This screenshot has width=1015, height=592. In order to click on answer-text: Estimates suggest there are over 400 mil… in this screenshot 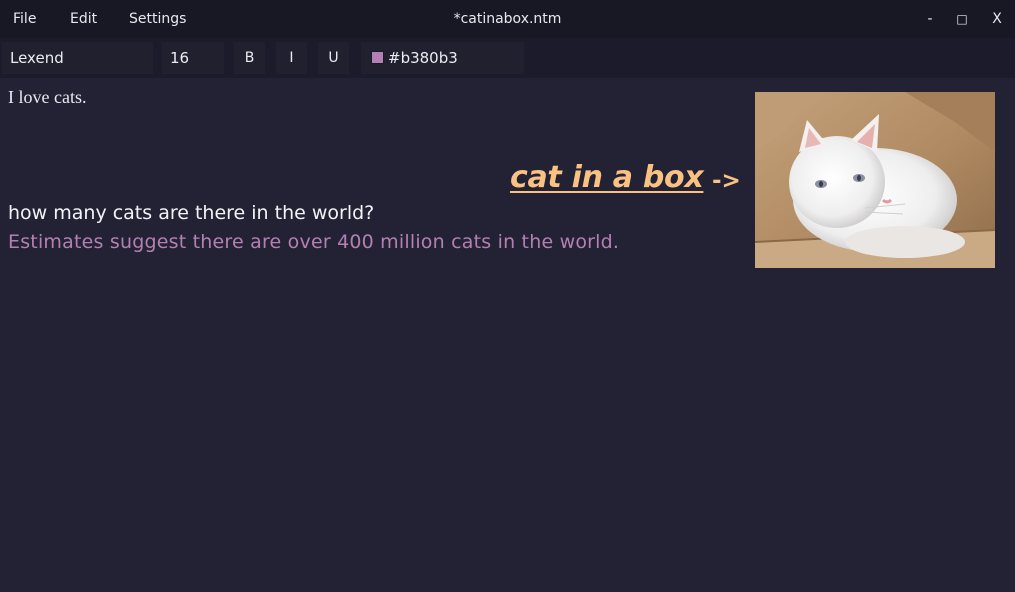, I will do `click(314, 242)`.